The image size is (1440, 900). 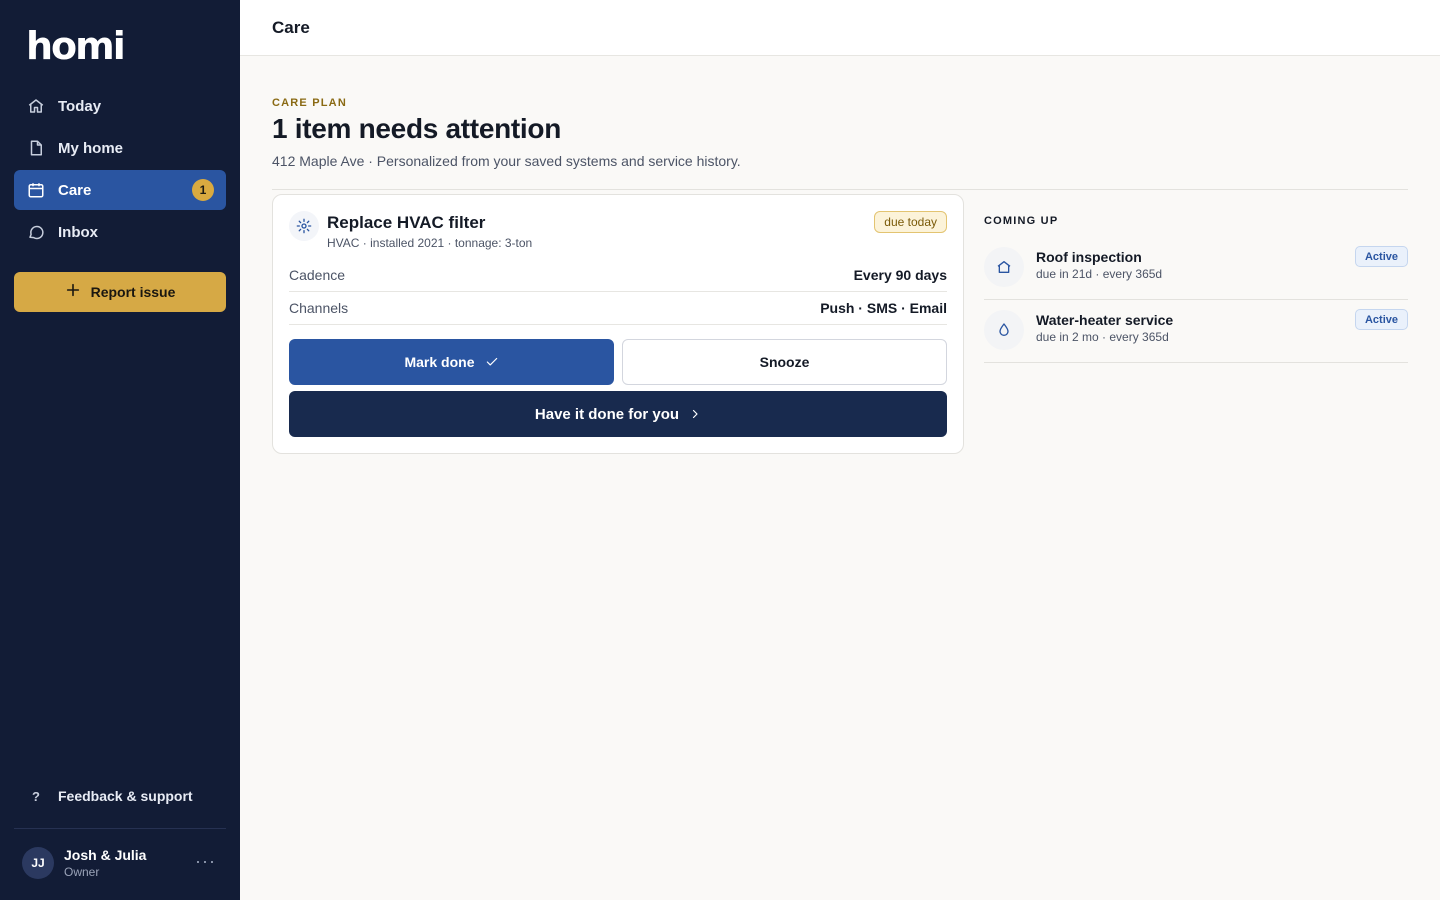 I want to click on coming-up-heading: COMING UP, so click(x=1021, y=221).